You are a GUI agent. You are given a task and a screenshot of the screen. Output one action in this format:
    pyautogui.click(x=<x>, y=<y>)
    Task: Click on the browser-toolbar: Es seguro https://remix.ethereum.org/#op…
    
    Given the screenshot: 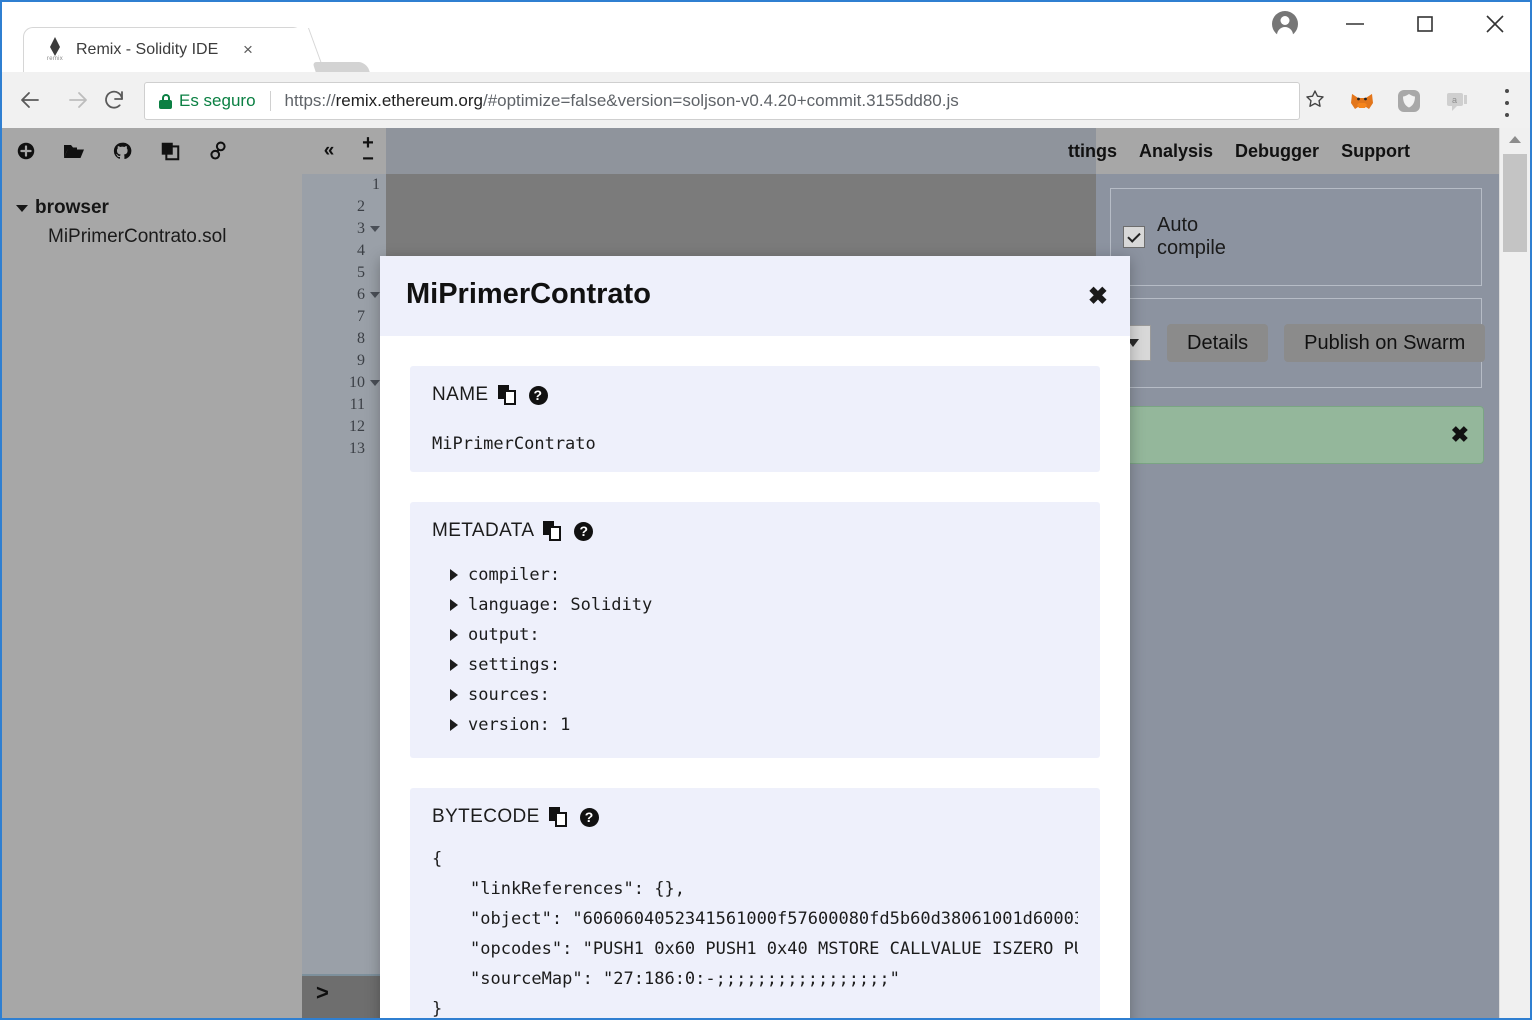 What is the action you would take?
    pyautogui.click(x=766, y=100)
    